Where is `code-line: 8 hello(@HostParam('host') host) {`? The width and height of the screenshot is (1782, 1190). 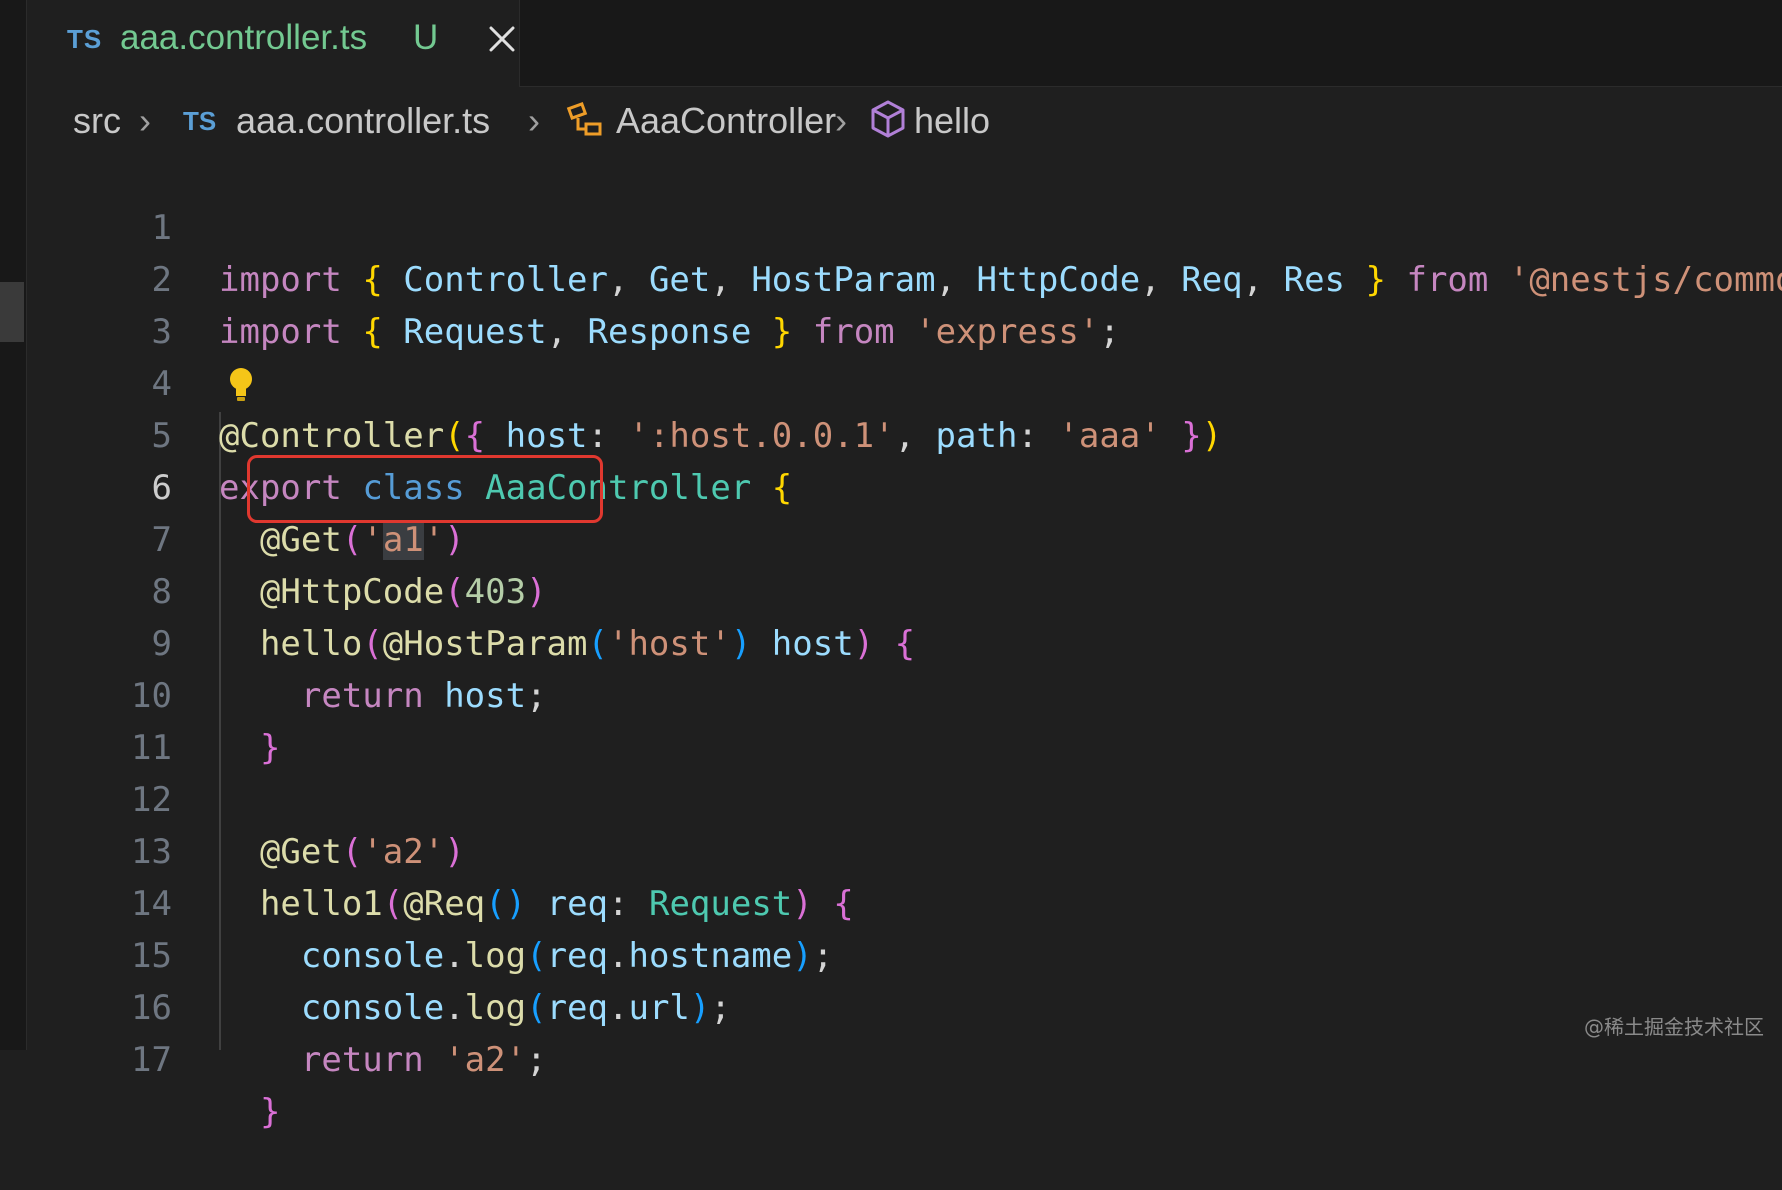 code-line: 8 hello(@HostParam('host') host) { is located at coordinates (471, 589).